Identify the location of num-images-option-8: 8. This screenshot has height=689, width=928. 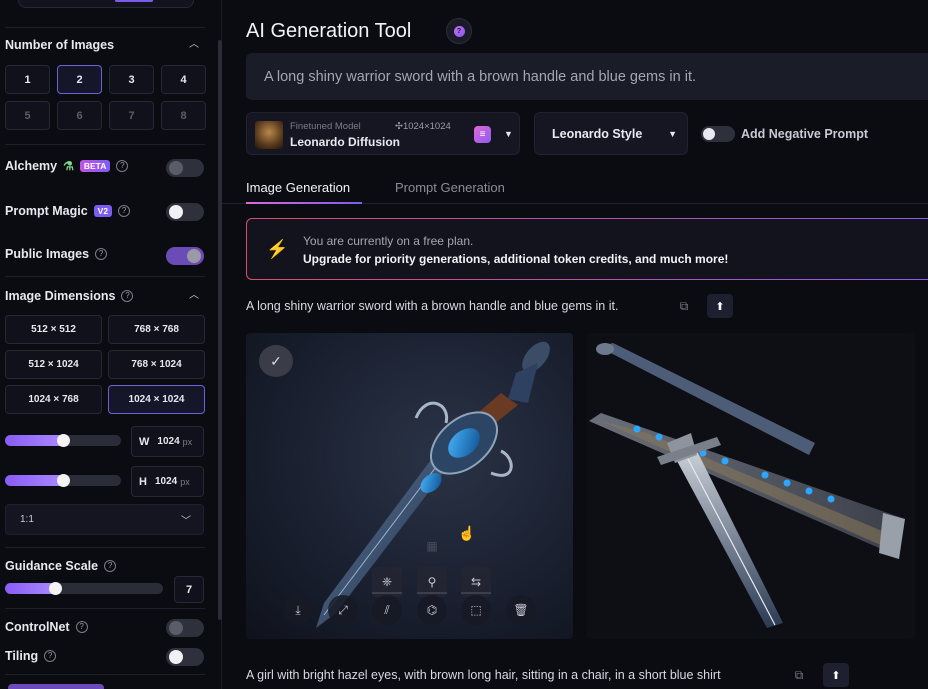
(183, 115).